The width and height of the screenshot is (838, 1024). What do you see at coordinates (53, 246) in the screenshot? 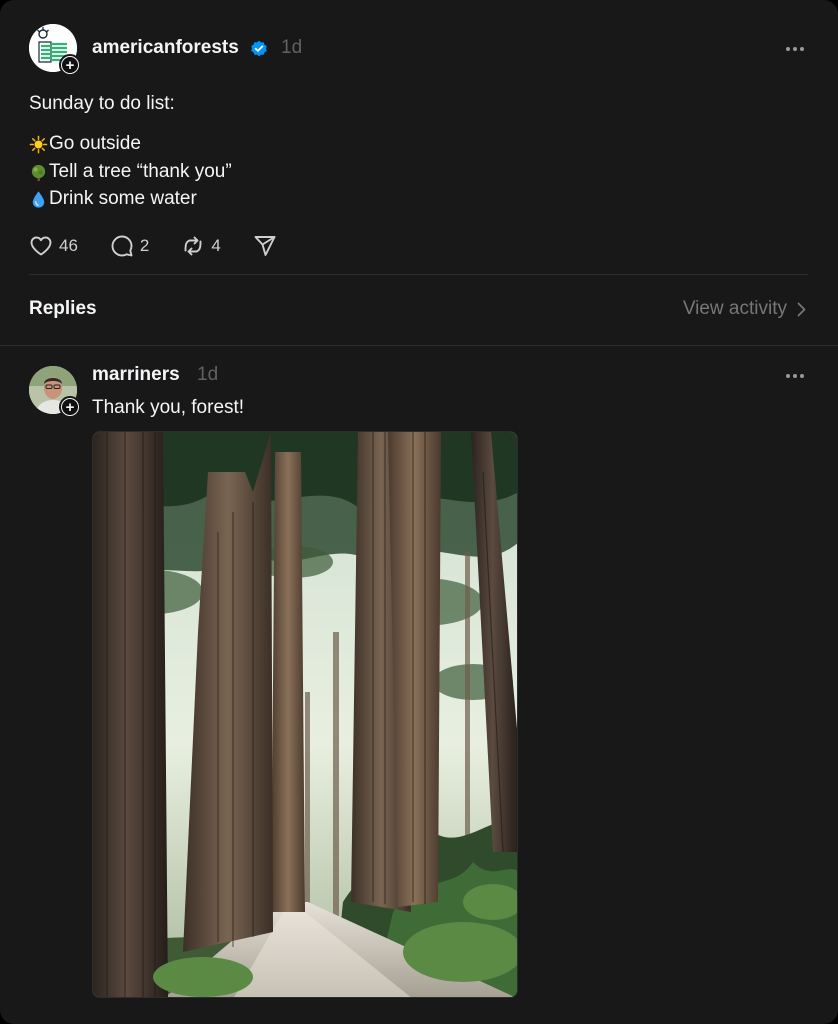
I see `like-button: 46` at bounding box center [53, 246].